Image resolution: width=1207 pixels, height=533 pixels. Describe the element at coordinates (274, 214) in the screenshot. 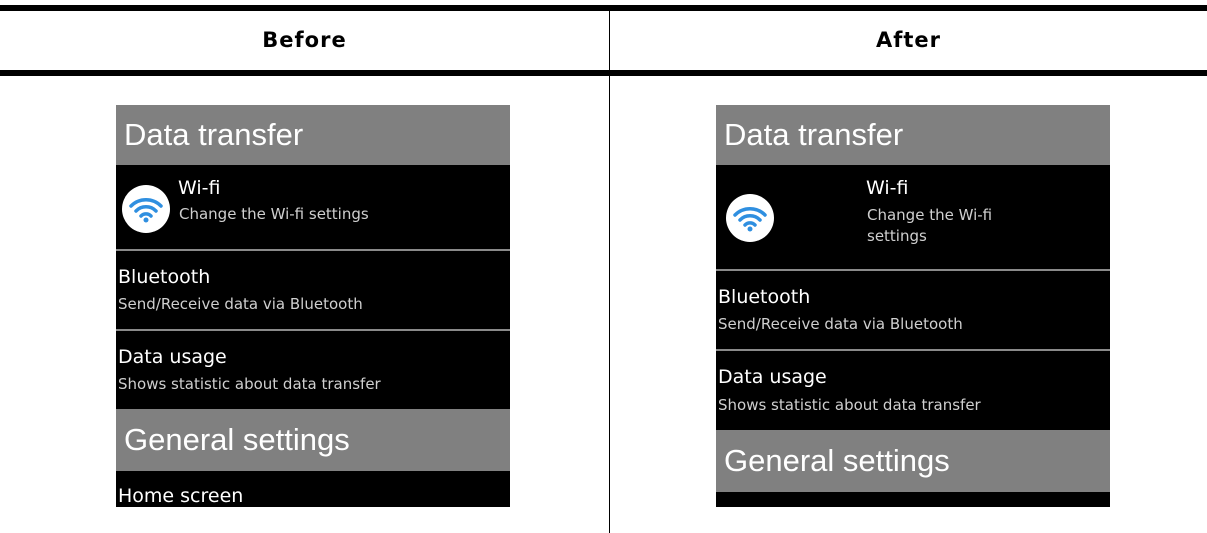

I see `wifi-subtitle: Change the Wi-fi settings` at that location.